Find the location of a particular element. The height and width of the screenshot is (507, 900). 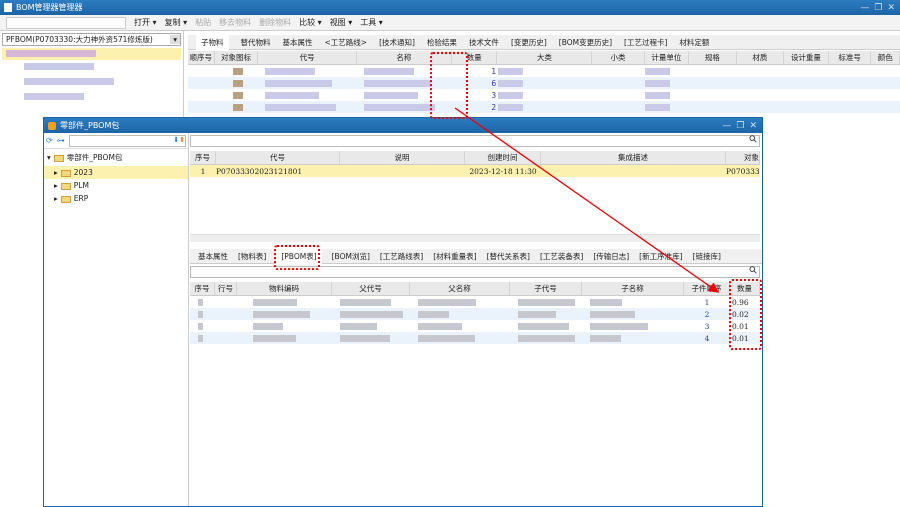

annotation-arrow is located at coordinates (587, 200).